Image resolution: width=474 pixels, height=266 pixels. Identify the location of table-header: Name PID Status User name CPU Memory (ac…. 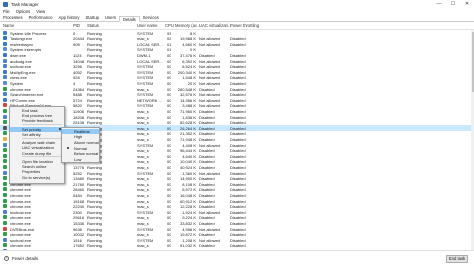
(237, 26).